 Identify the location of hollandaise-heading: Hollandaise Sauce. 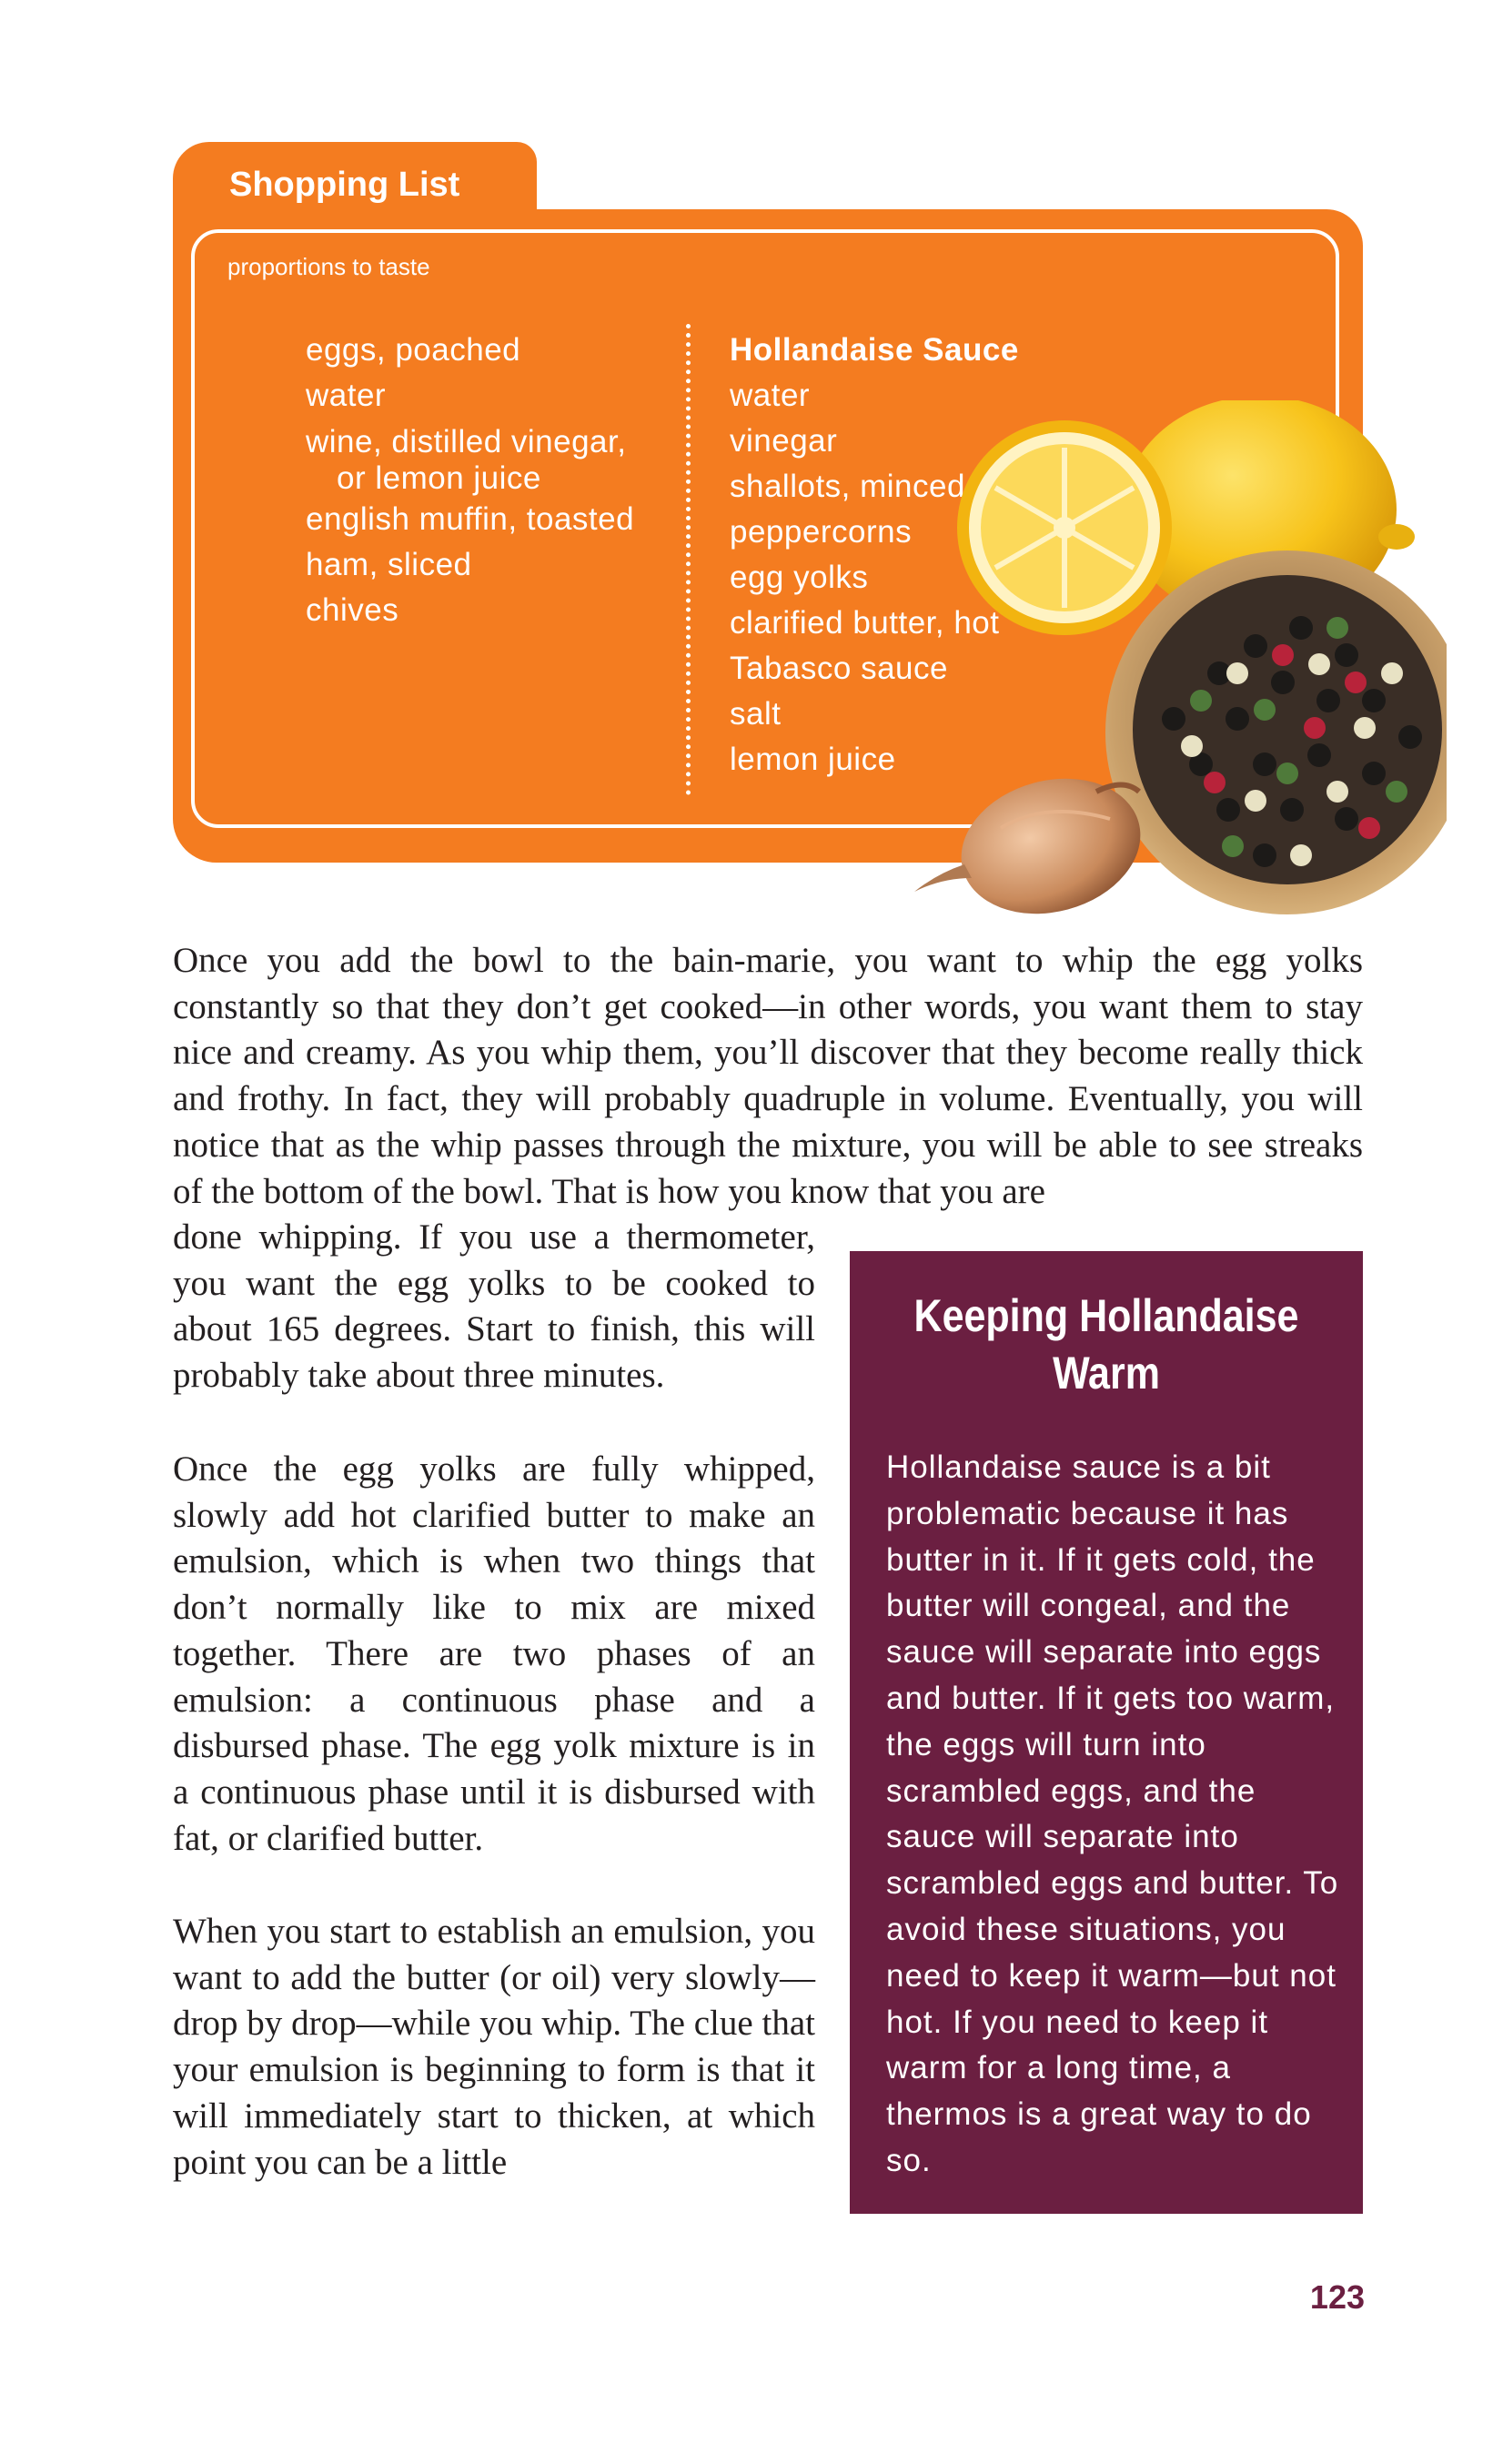
(874, 350).